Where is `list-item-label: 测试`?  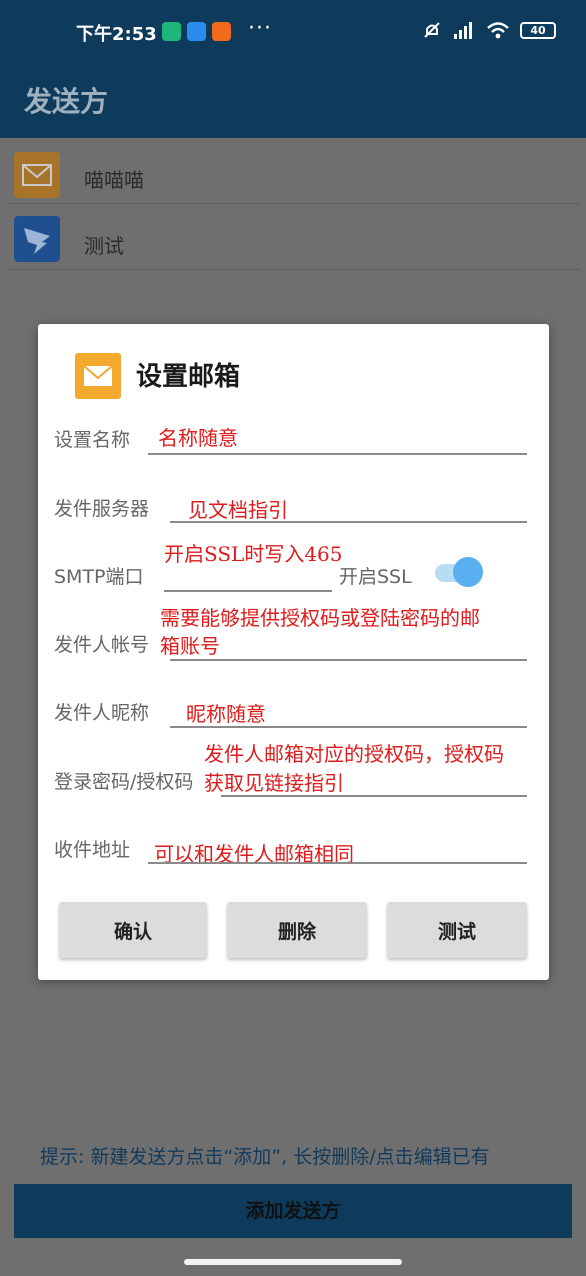 list-item-label: 测试 is located at coordinates (104, 246).